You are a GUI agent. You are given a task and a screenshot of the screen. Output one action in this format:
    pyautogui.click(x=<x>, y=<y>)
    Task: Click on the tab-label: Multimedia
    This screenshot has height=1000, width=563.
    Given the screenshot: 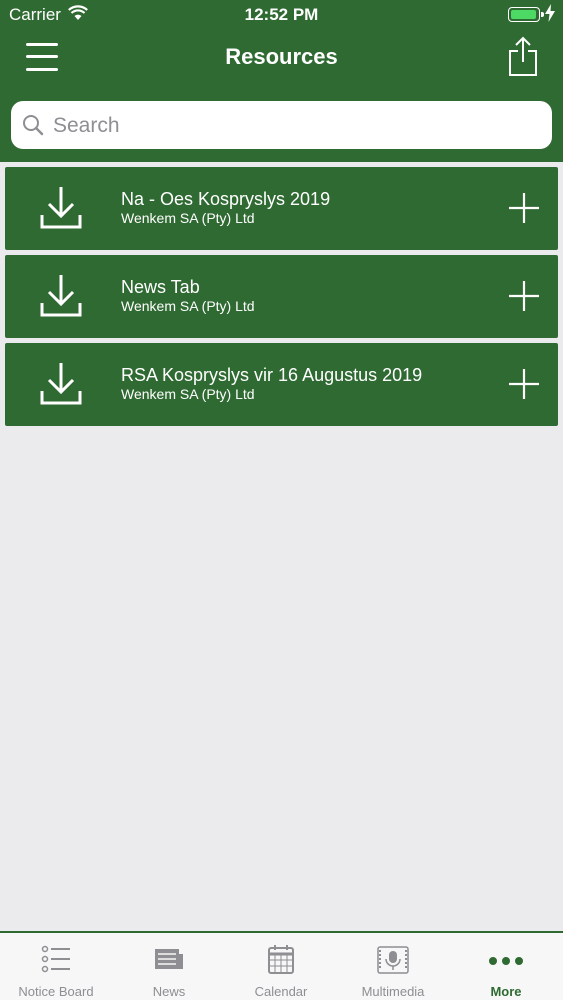 What is the action you would take?
    pyautogui.click(x=393, y=991)
    